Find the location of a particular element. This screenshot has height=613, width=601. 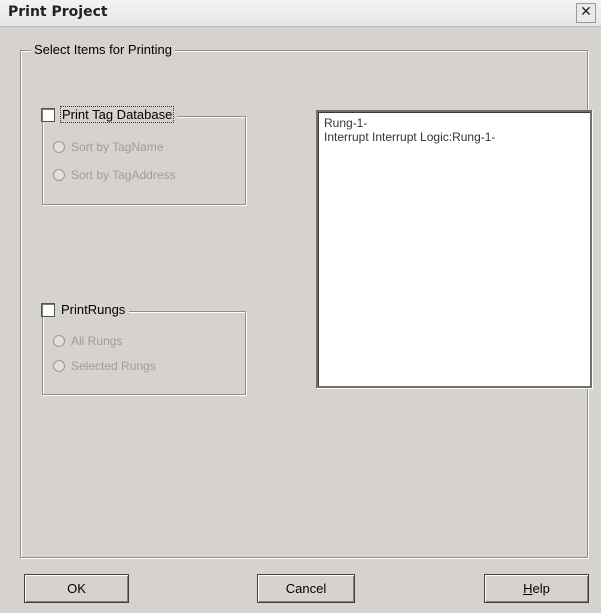

sort-by-tagname-radio-row: Sort by TagName is located at coordinates (108, 147).